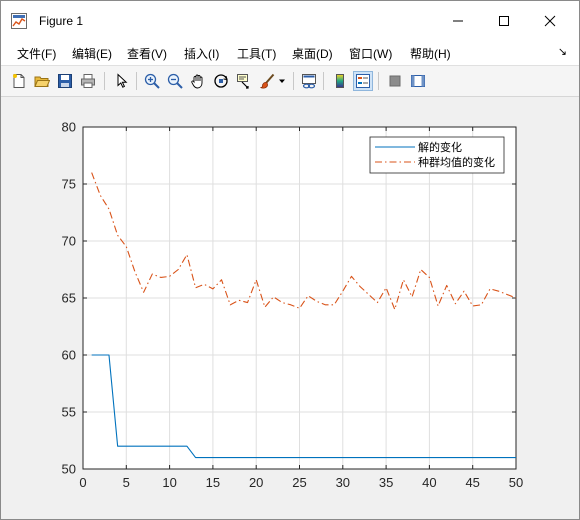 The image size is (580, 520). What do you see at coordinates (386, 482) in the screenshot?
I see `x-tick-label: 35` at bounding box center [386, 482].